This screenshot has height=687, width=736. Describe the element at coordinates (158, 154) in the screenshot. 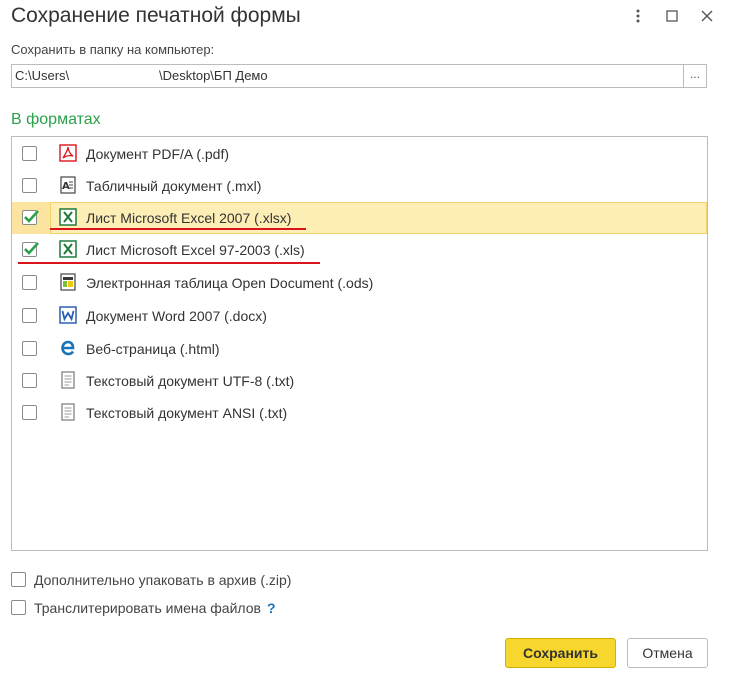

I see `format-label-pdf: Документ PDF/A (.pdf)` at that location.